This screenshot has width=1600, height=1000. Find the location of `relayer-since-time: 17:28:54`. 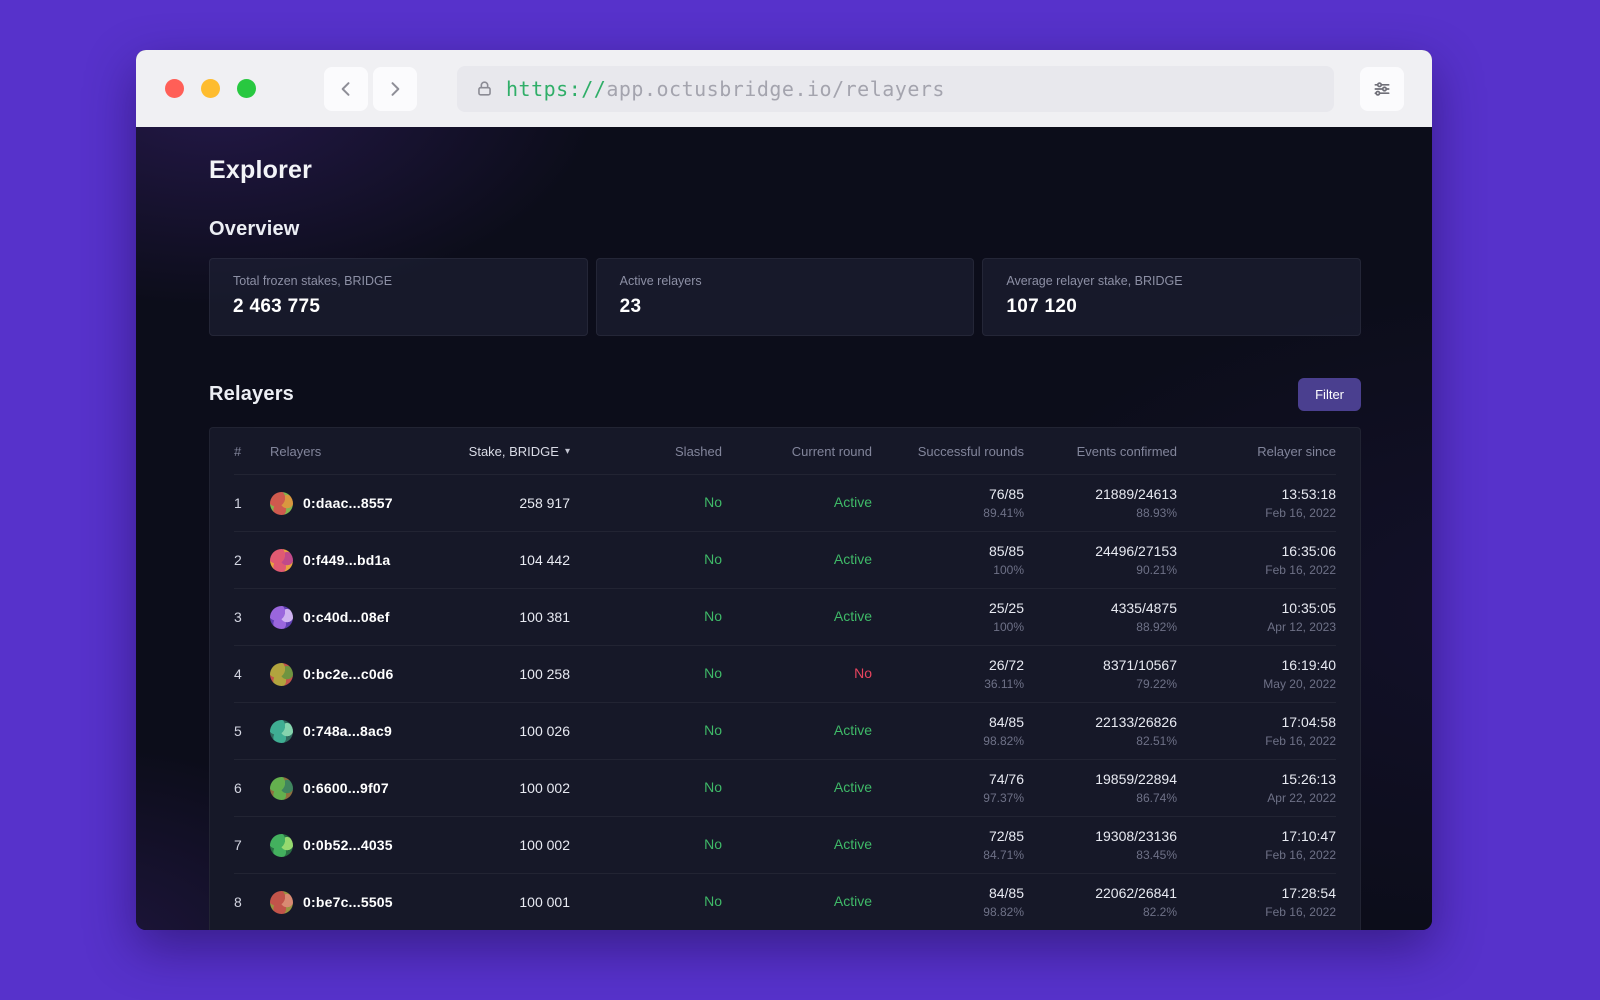

relayer-since-time: 17:28:54 is located at coordinates (1309, 893).